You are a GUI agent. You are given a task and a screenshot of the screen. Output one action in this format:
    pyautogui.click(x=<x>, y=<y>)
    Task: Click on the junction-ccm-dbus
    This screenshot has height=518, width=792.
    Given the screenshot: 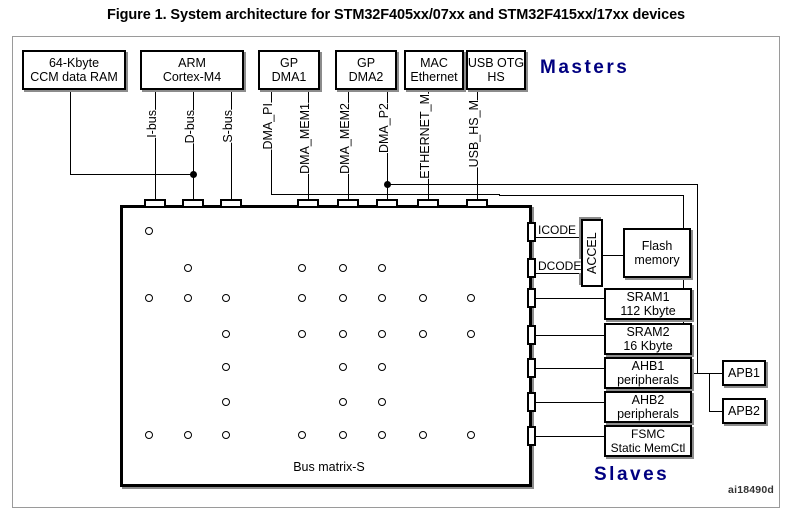 What is the action you would take?
    pyautogui.click(x=193, y=174)
    